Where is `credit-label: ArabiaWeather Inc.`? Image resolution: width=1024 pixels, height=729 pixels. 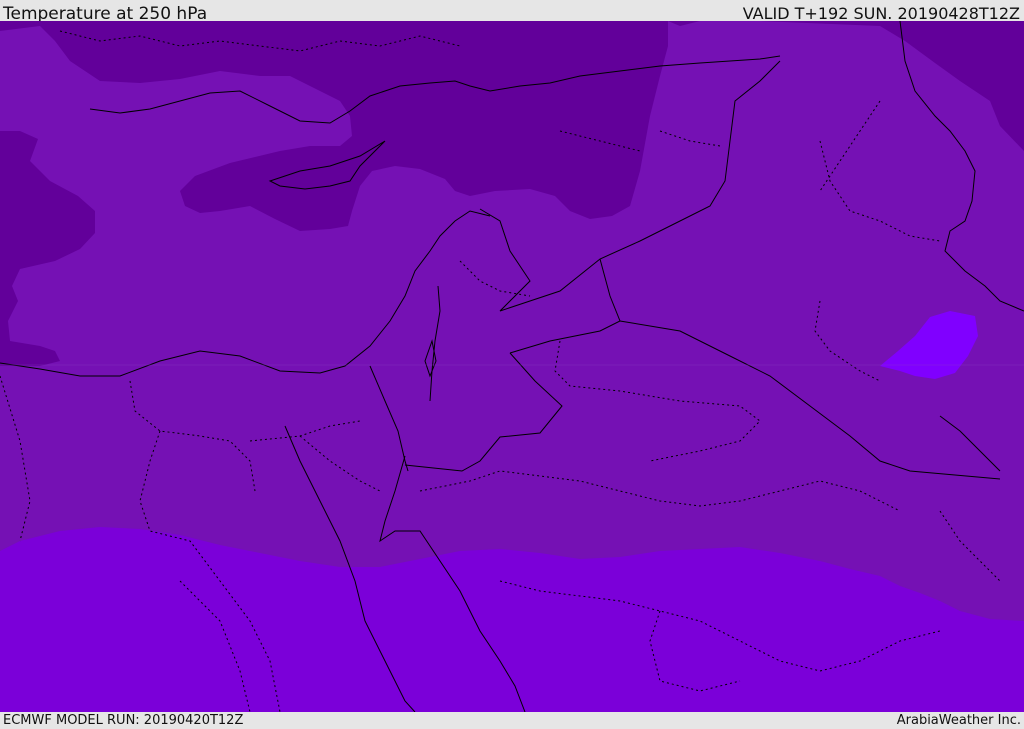
credit-label: ArabiaWeather Inc. is located at coordinates (958, 720).